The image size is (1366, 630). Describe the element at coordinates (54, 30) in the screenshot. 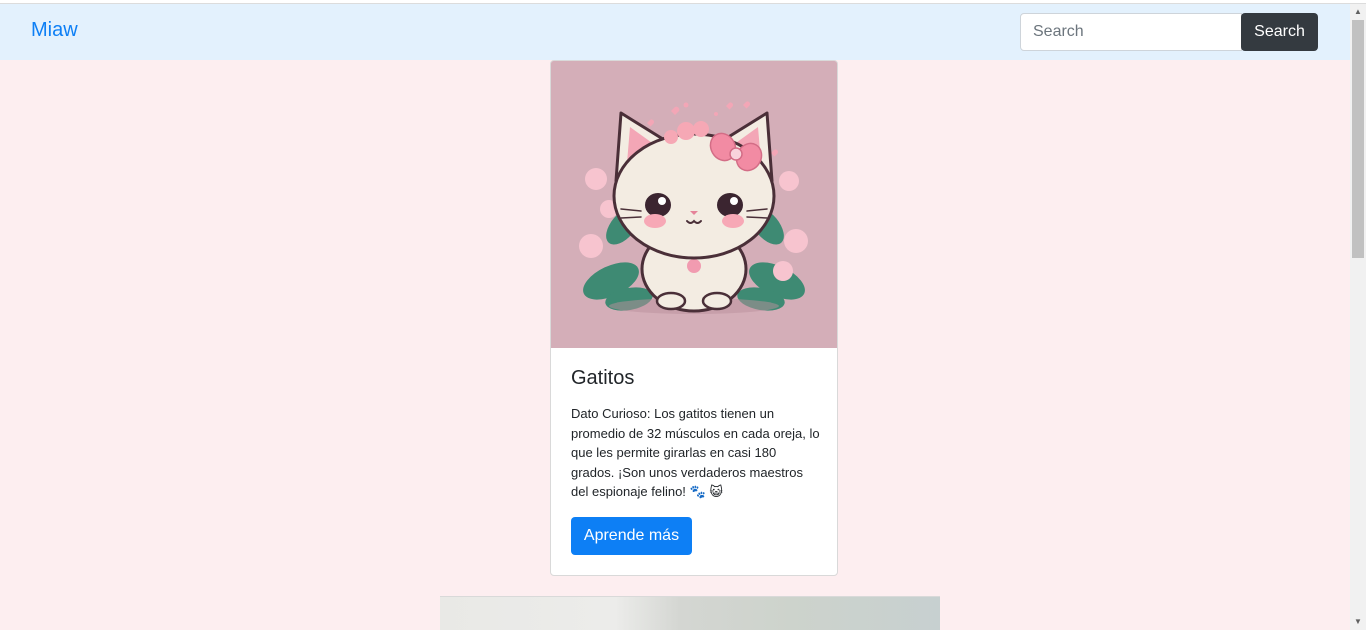

I see `brand-link: Miaw` at that location.